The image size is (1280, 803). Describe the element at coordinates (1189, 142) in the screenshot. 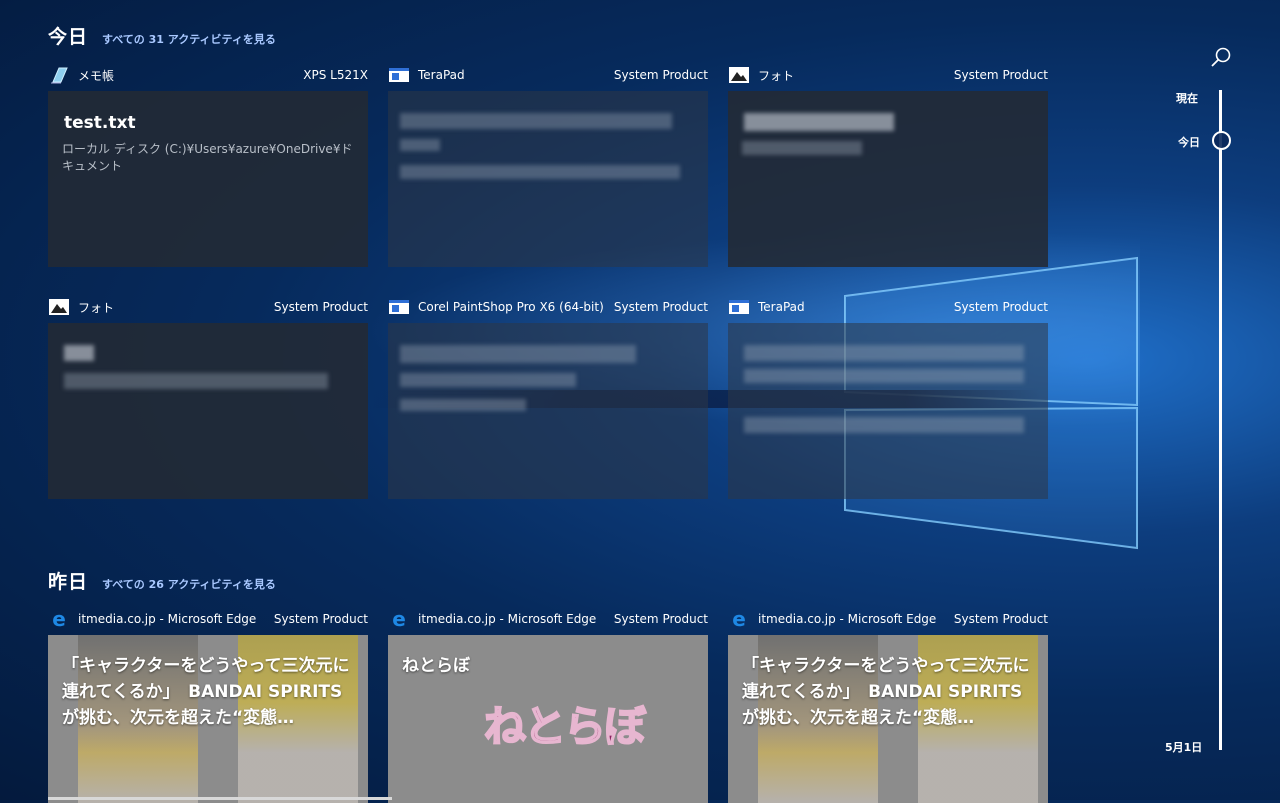

I see `timeline-label-today: 今日` at that location.